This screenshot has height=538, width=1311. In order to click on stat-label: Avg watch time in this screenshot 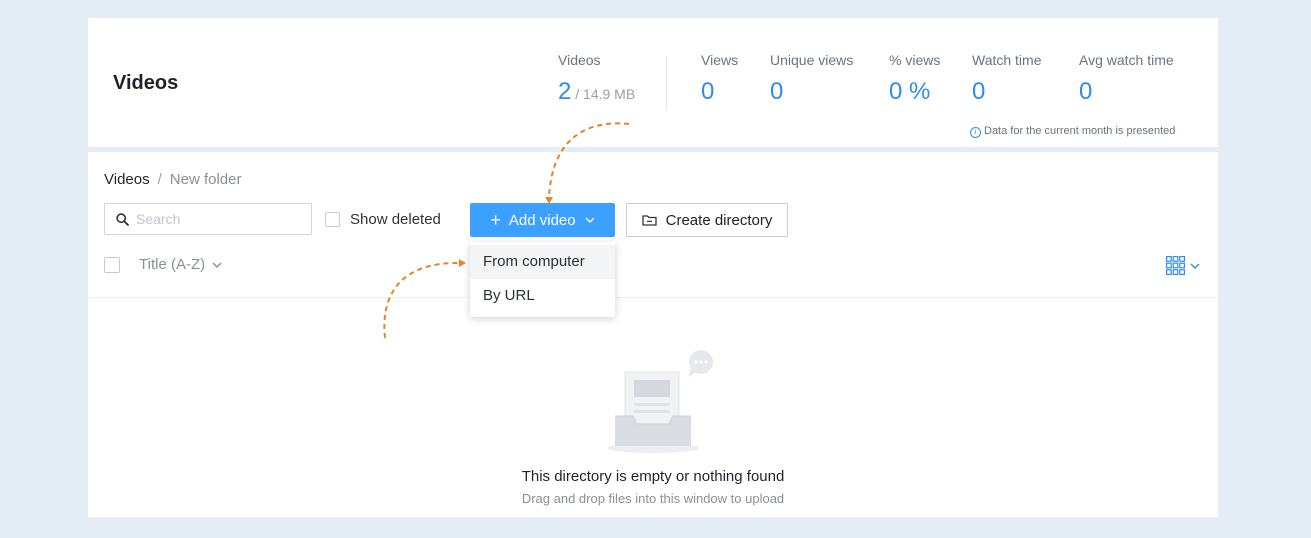, I will do `click(1126, 60)`.